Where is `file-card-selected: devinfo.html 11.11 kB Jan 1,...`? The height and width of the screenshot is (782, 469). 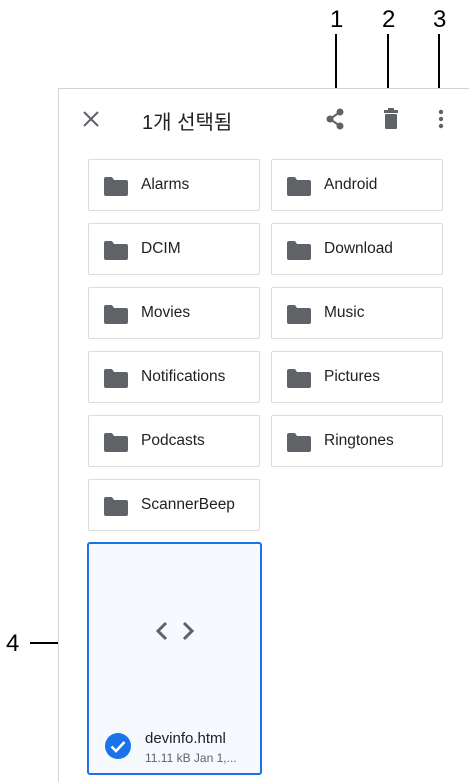 file-card-selected: devinfo.html 11.11 kB Jan 1,... is located at coordinates (174, 658).